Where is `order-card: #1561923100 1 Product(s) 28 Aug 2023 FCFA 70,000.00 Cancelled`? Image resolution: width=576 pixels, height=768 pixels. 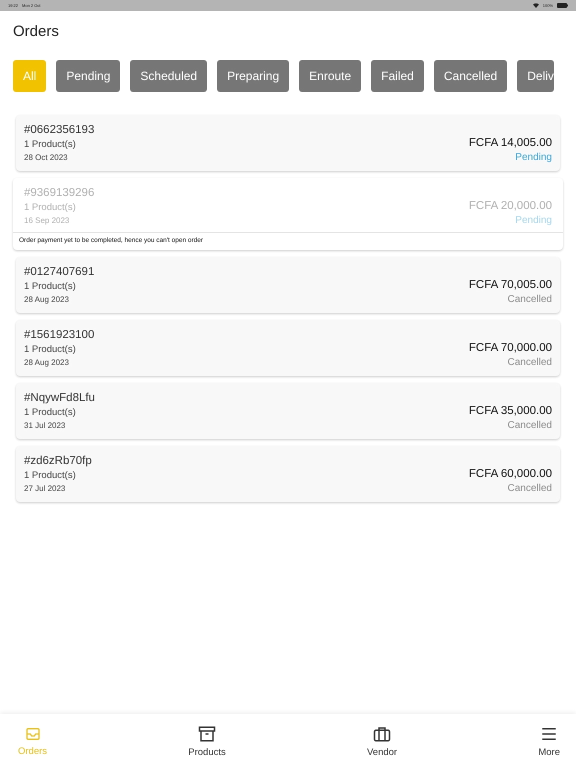
order-card: #1561923100 1 Product(s) 28 Aug 2023 FCFA 70,000.00 Cancelled is located at coordinates (288, 348).